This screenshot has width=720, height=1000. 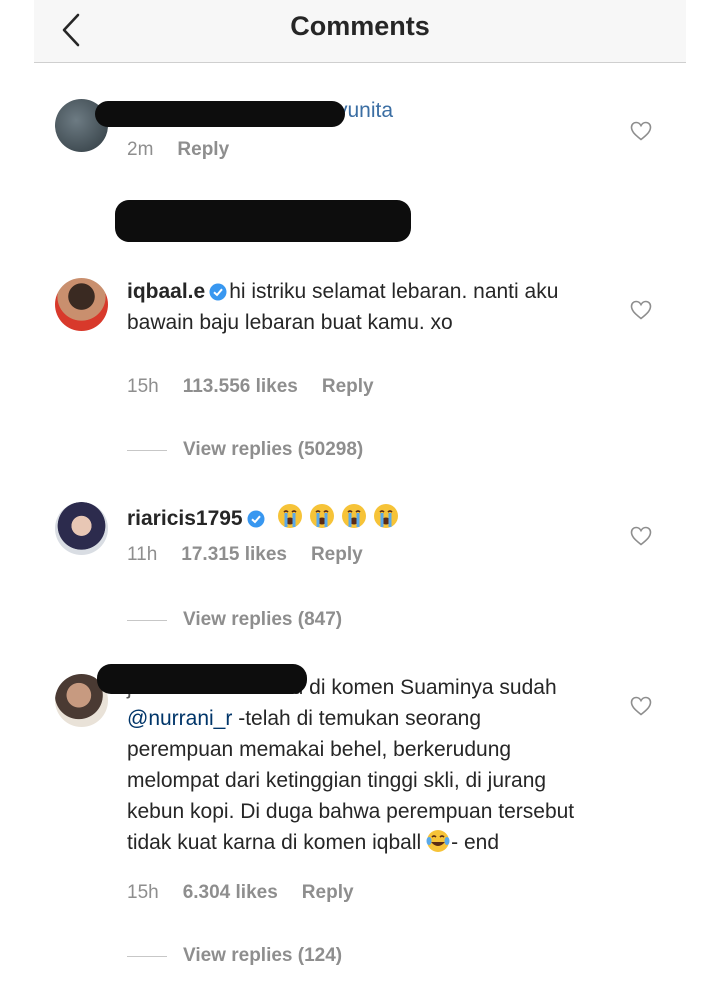 I want to click on likes-count: 6.304 likes, so click(x=230, y=892).